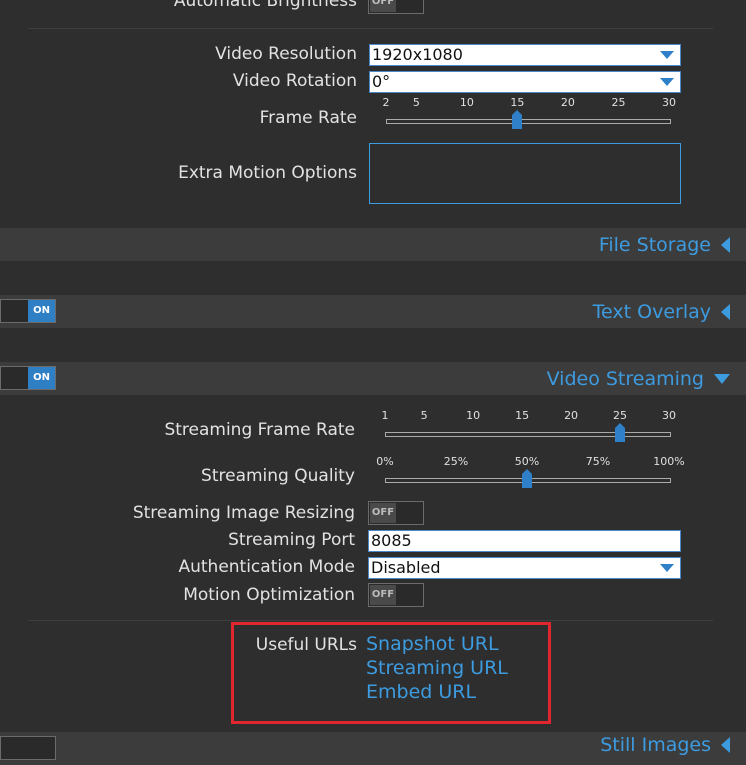  I want to click on streaming-port-label: Streaming Port, so click(291, 540).